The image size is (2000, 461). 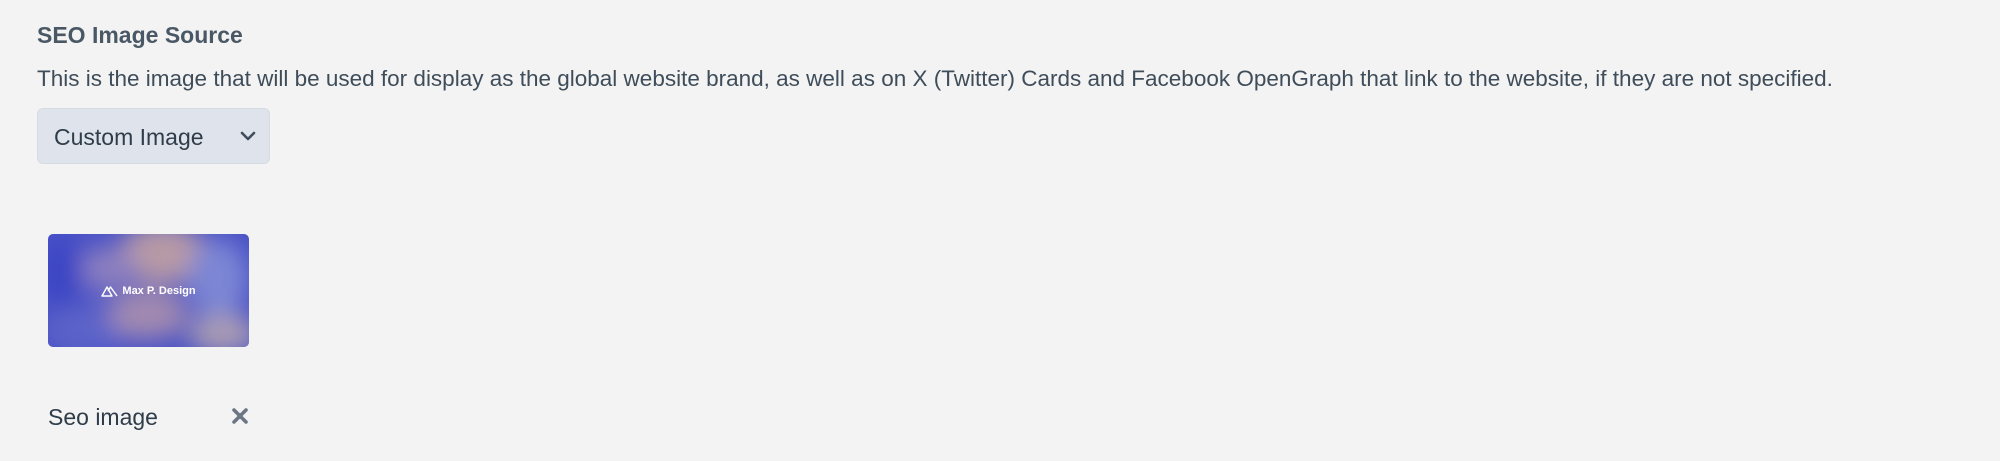 I want to click on field-label: SEO Image Source, so click(x=140, y=35).